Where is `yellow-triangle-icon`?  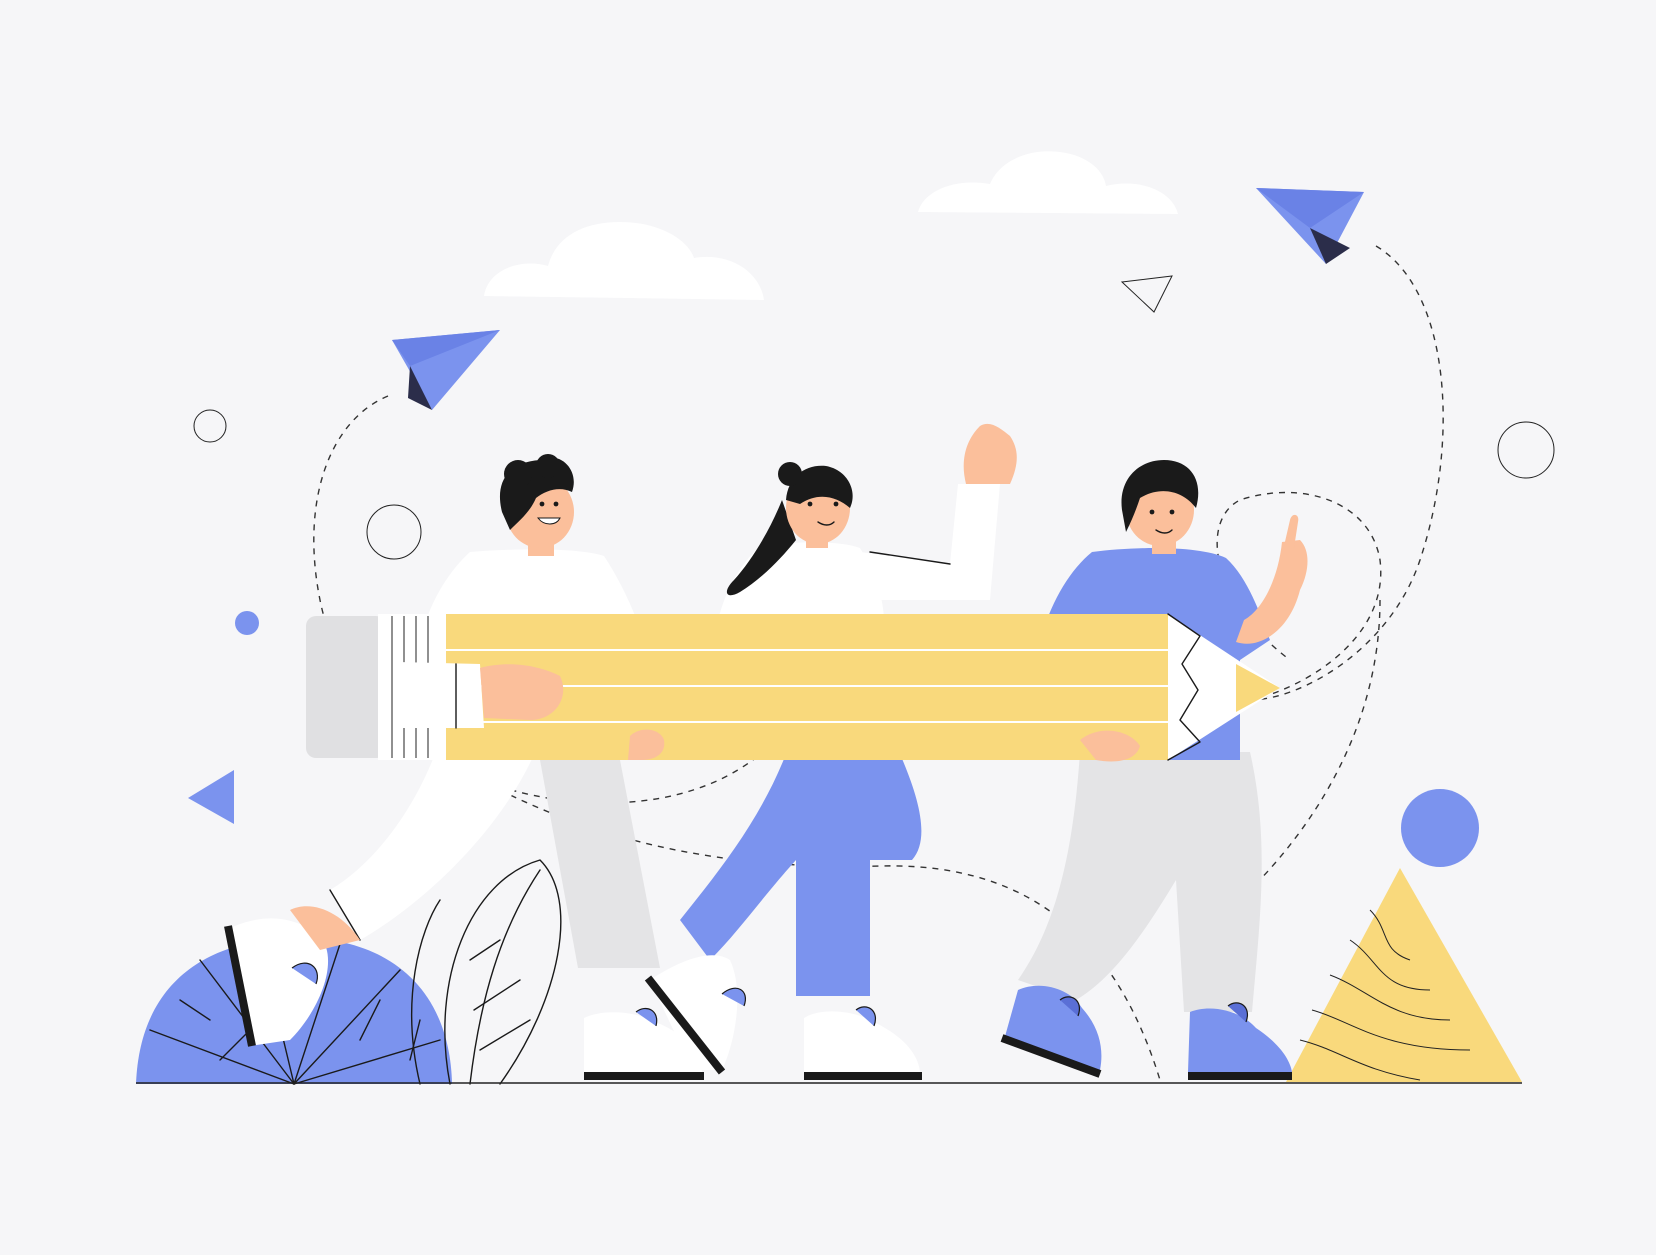
yellow-triangle-icon is located at coordinates (1404, 975).